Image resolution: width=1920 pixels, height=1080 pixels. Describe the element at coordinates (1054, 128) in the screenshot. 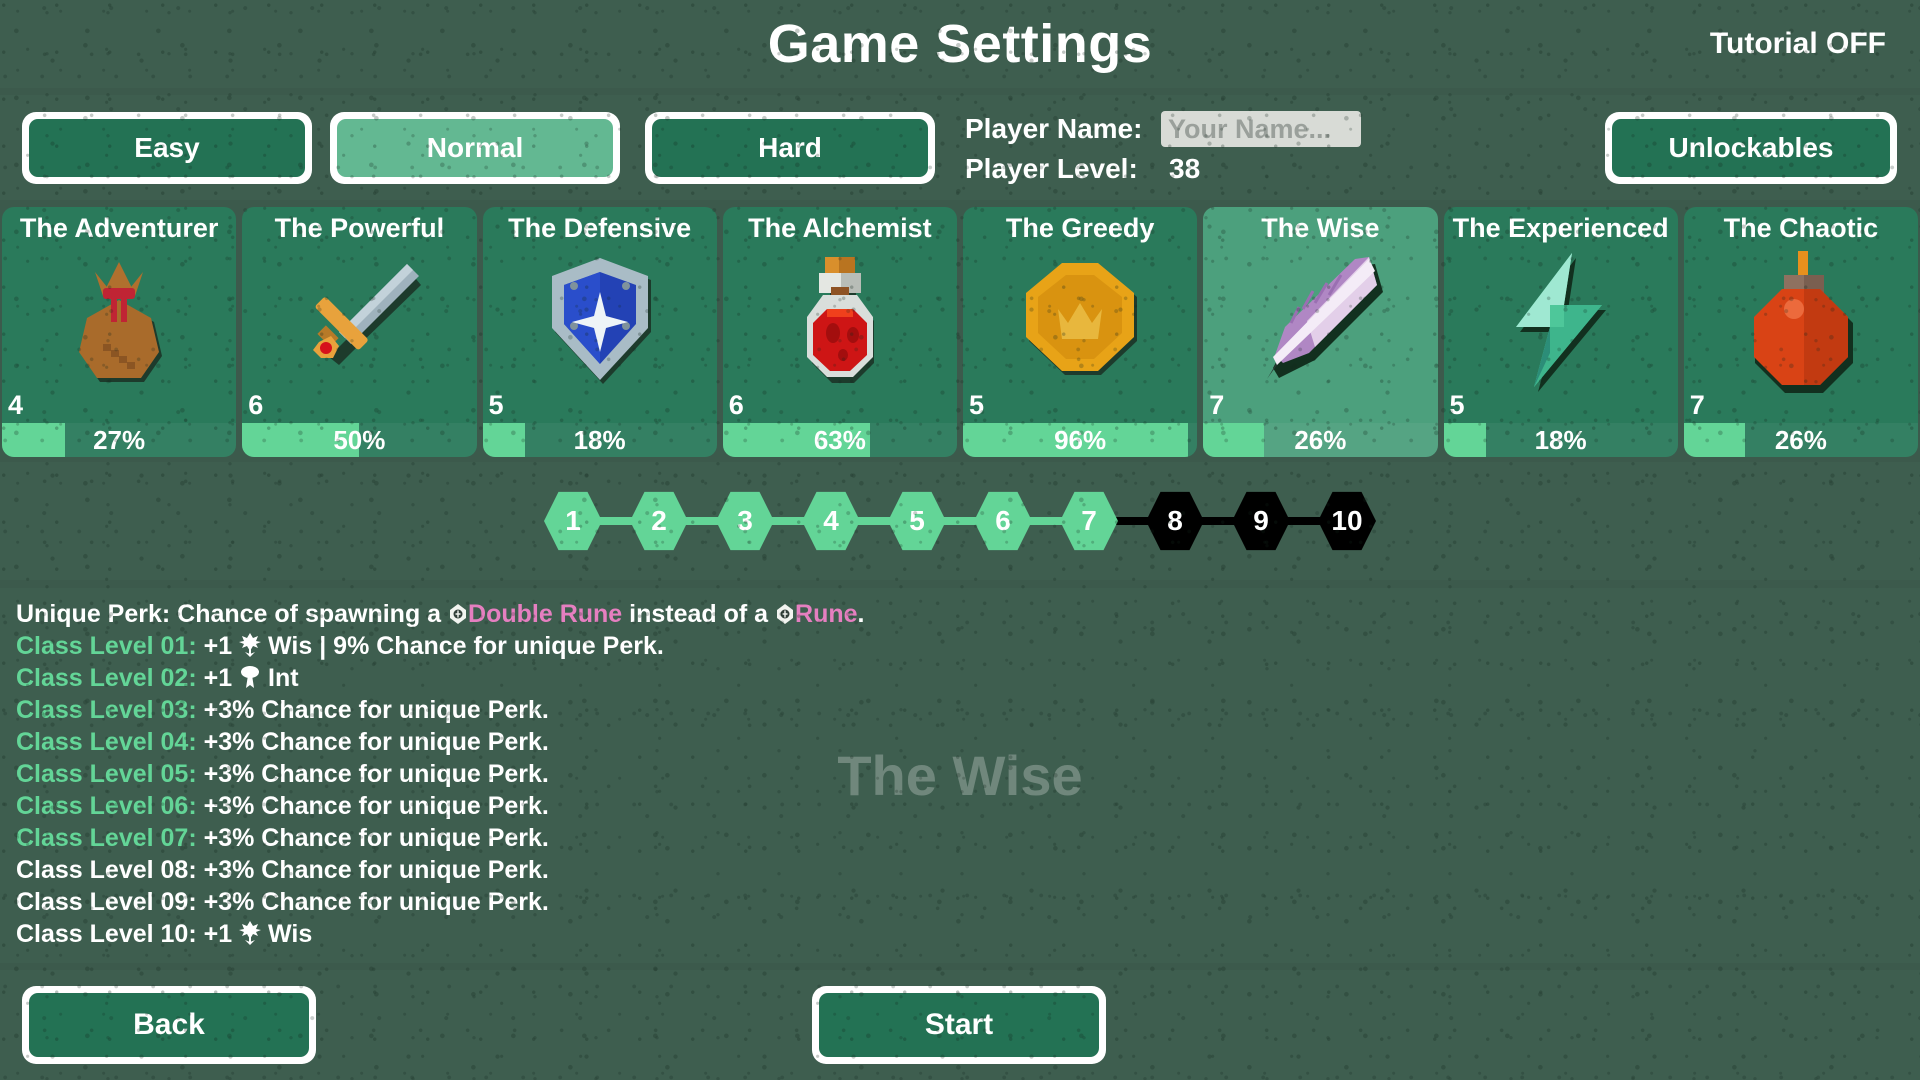

I see `player-name-label: Player Name:` at that location.